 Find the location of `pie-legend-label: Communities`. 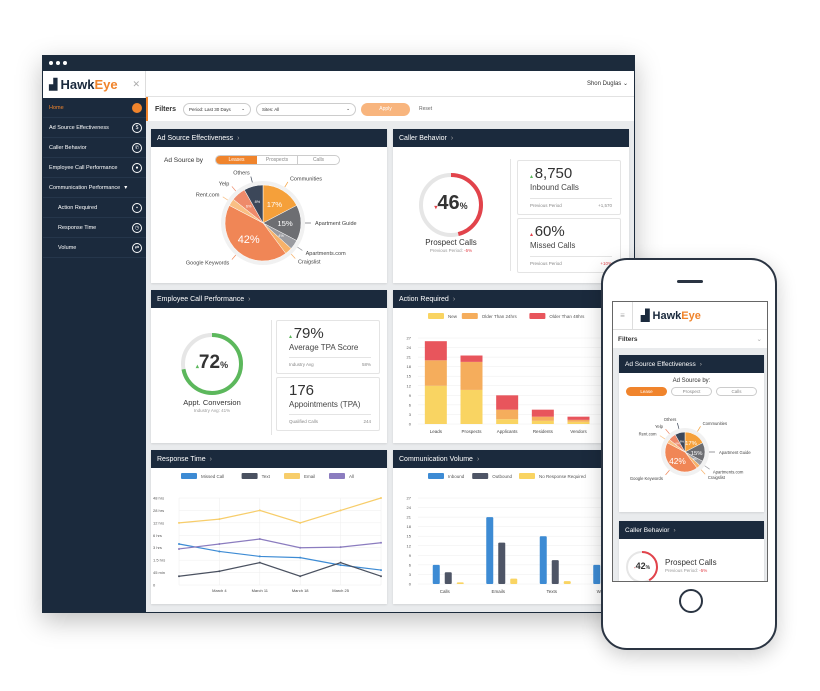

pie-legend-label: Communities is located at coordinates (306, 180).